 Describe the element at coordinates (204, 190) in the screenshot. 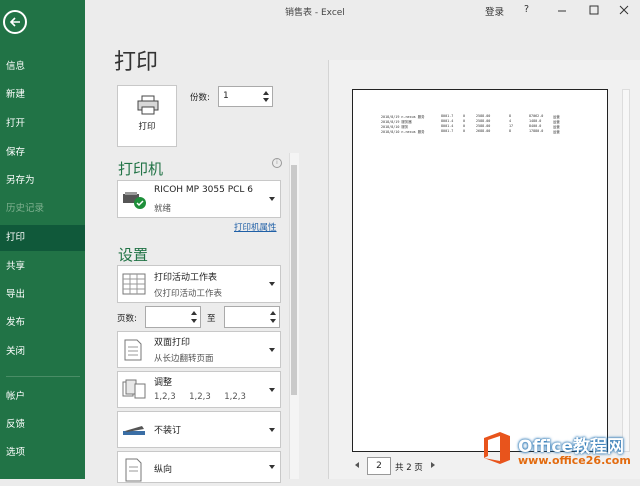

I see `printer-name: RICOH MP 3055 PCL 6` at that location.